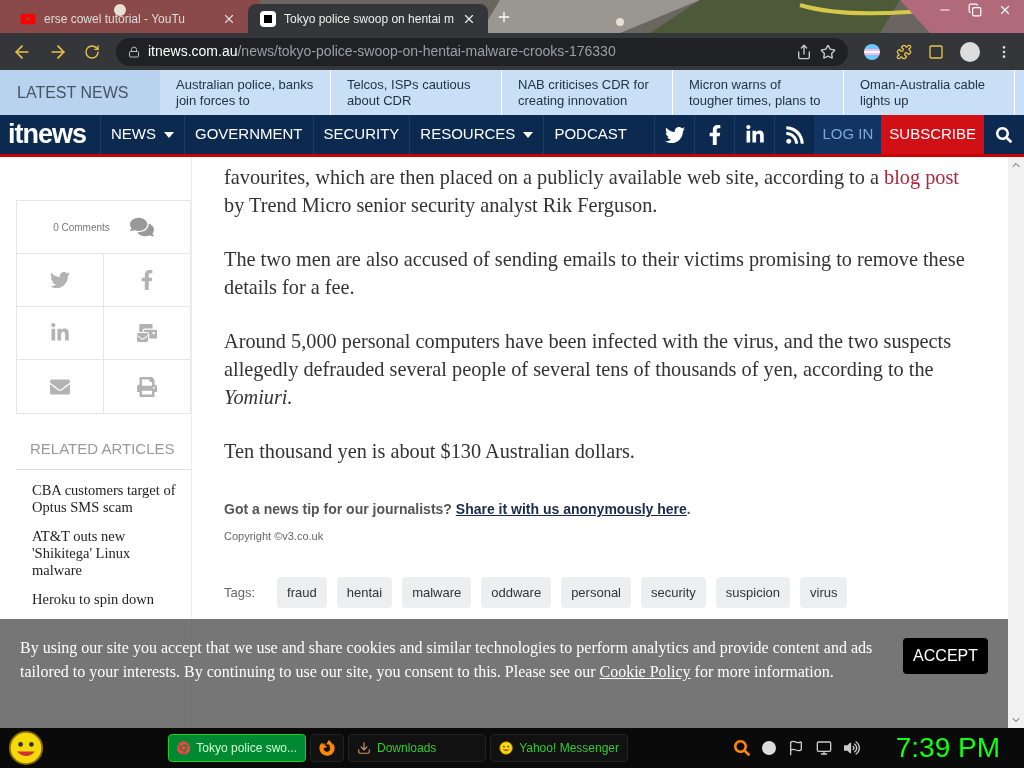 The width and height of the screenshot is (1024, 768). What do you see at coordinates (361, 134) in the screenshot?
I see `nav-link: SECURITY` at bounding box center [361, 134].